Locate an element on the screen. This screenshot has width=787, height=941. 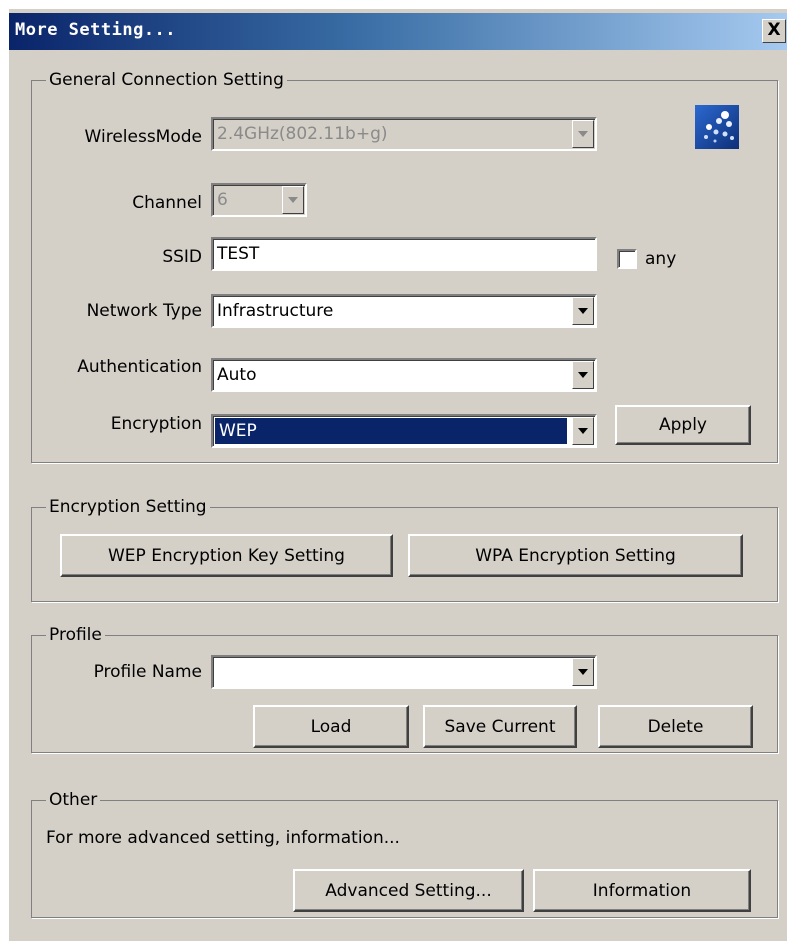
ssid-input: TEST is located at coordinates (404, 254).